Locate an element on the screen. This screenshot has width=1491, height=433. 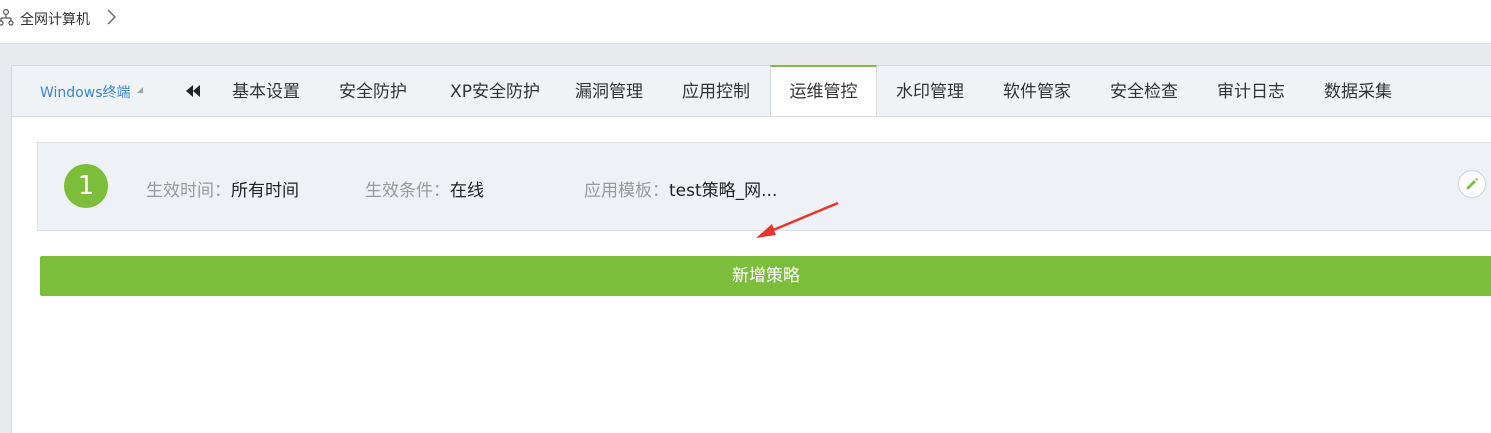
tab-software-manager: 软件管家 is located at coordinates (1037, 91).